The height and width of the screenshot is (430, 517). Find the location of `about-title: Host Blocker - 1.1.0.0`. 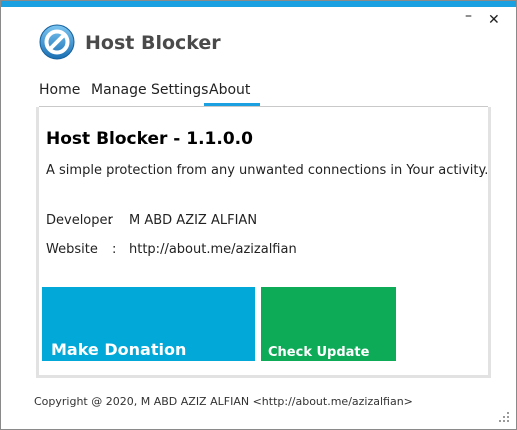

about-title: Host Blocker - 1.1.0.0 is located at coordinates (149, 139).